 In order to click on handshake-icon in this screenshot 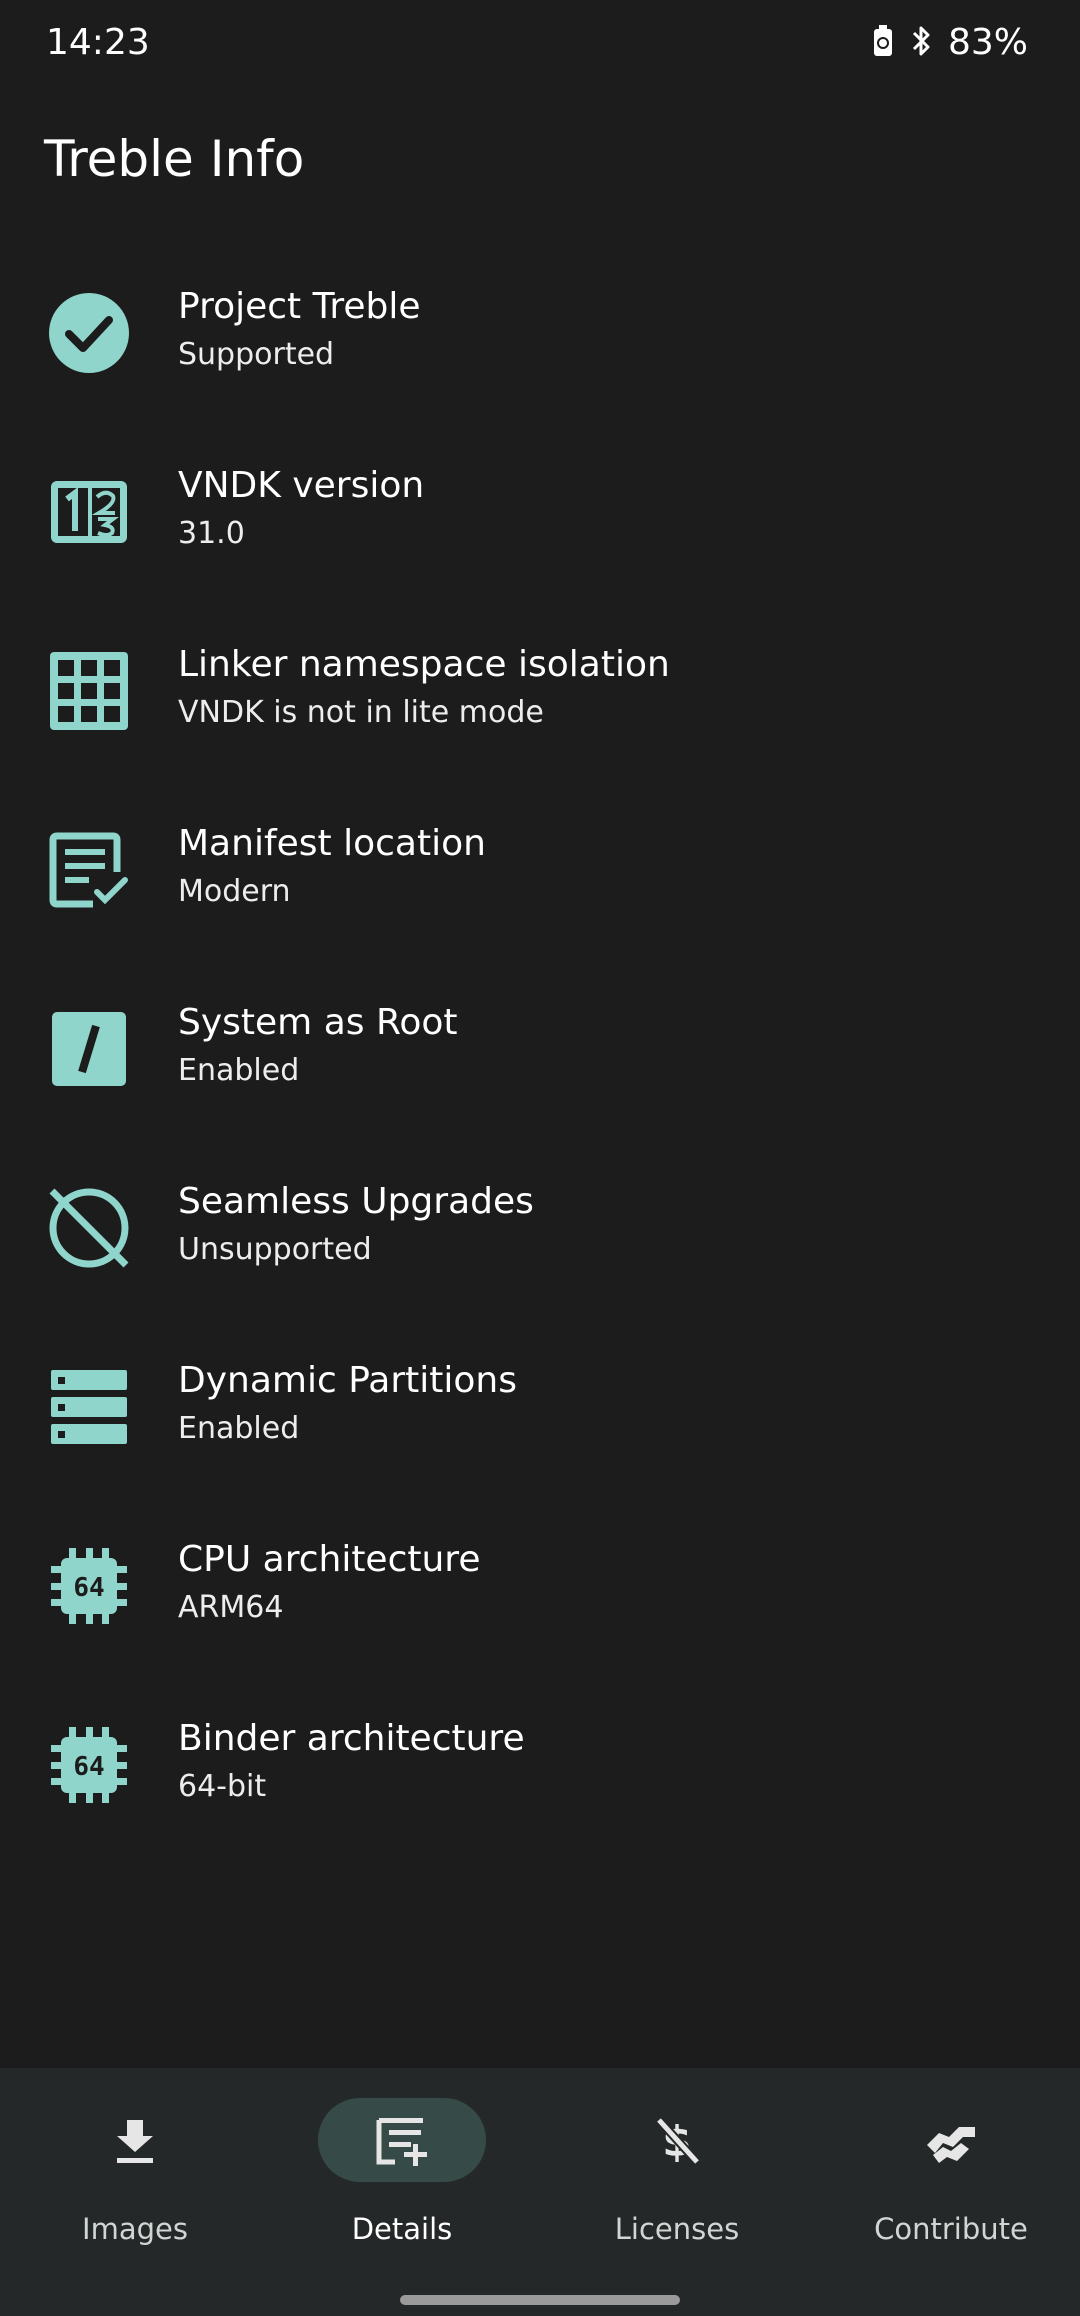, I will do `click(951, 2140)`.